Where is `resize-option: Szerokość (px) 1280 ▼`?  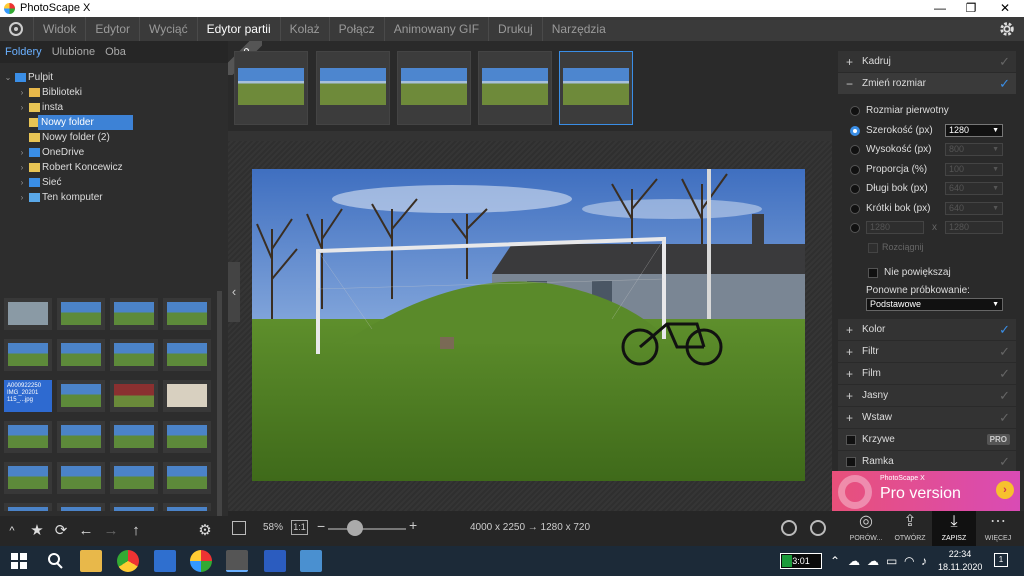
resize-option: Szerokość (px) 1280 ▼ is located at coordinates (927, 131).